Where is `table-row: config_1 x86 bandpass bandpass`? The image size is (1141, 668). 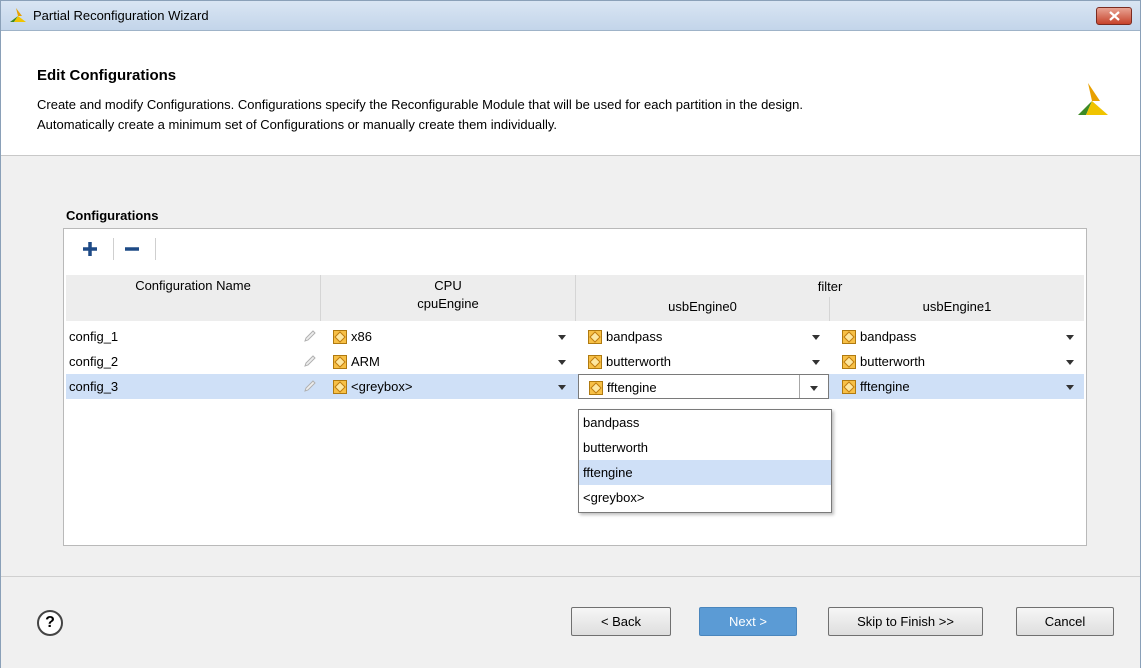 table-row: config_1 x86 bandpass bandpass is located at coordinates (575, 336).